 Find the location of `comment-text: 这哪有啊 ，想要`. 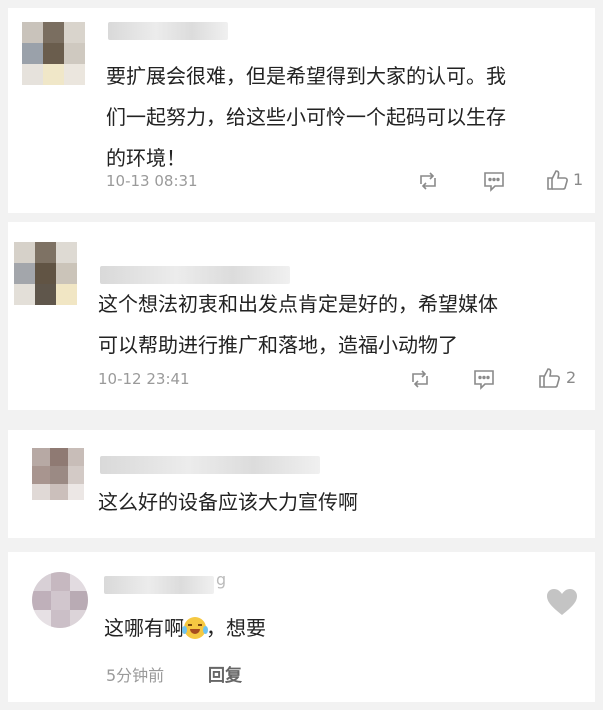

comment-text: 这哪有啊 ，想要 is located at coordinates (185, 628).